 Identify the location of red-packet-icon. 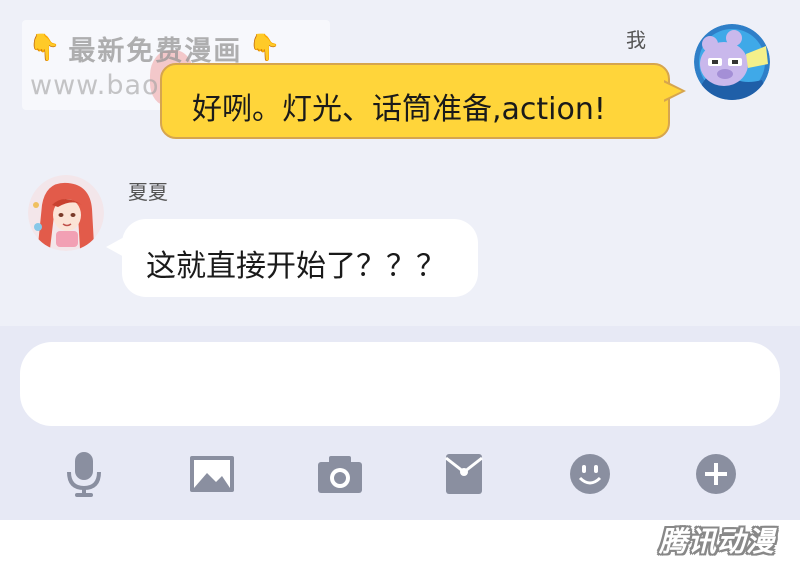
(464, 474).